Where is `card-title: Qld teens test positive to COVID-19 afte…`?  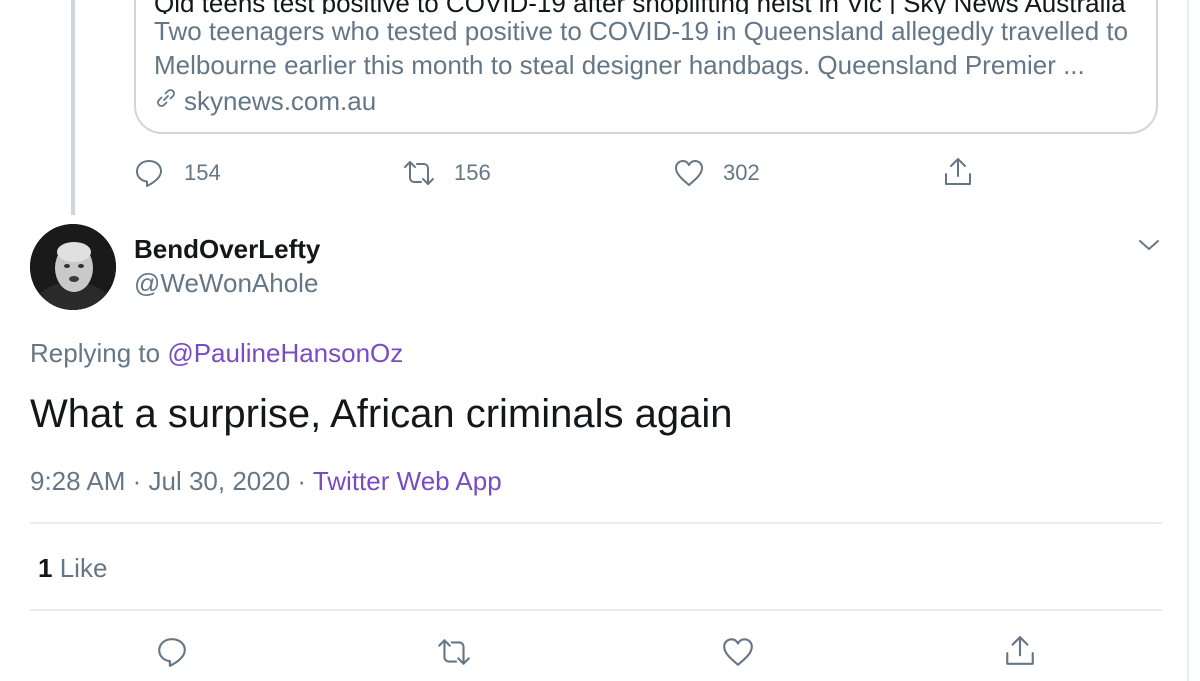 card-title: Qld teens test positive to COVID-19 afte… is located at coordinates (644, 7).